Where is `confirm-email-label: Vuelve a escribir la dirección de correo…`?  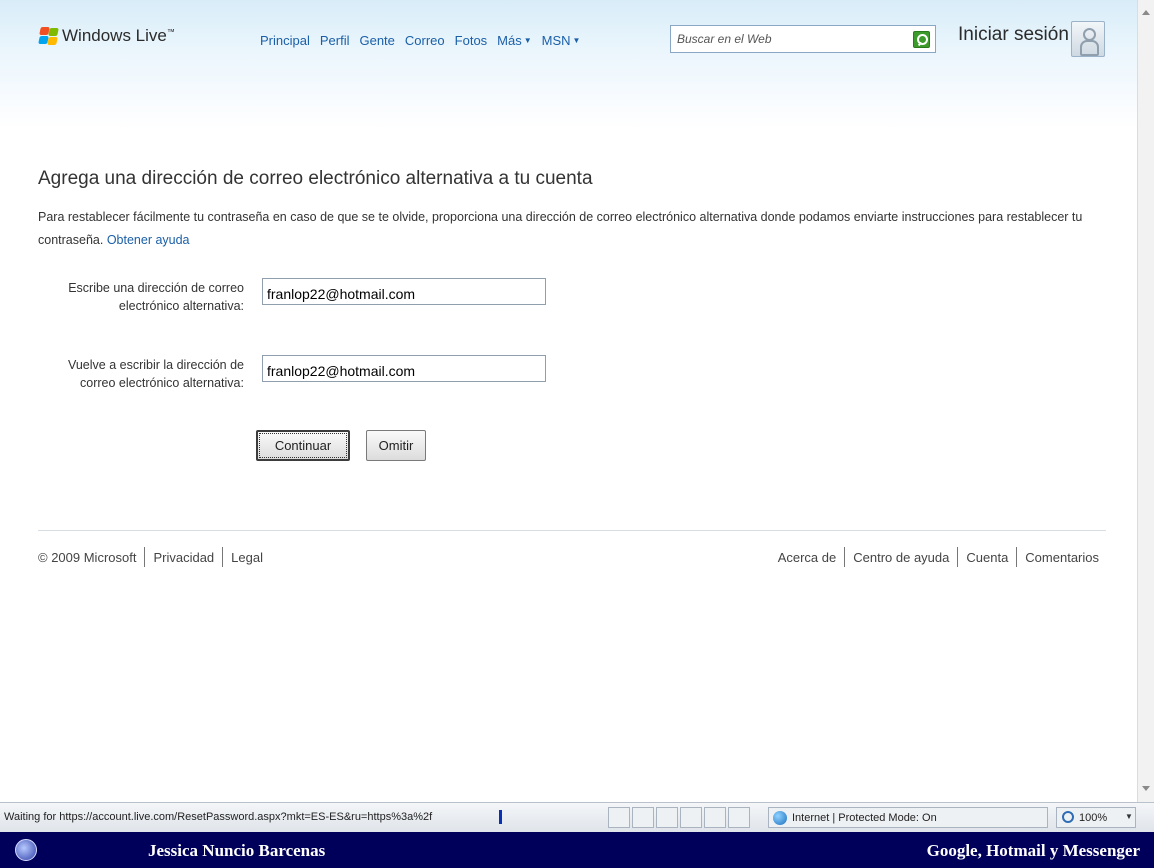 confirm-email-label: Vuelve a escribir la dirección de correo… is located at coordinates (155, 374).